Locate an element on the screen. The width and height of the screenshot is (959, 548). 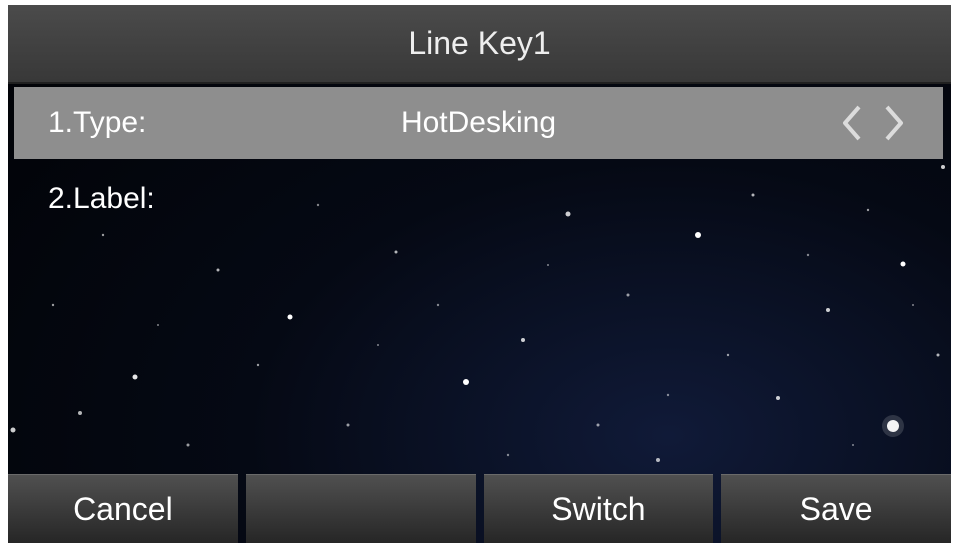
softkey-bar: Cancel Switch Save is located at coordinates (479, 508).